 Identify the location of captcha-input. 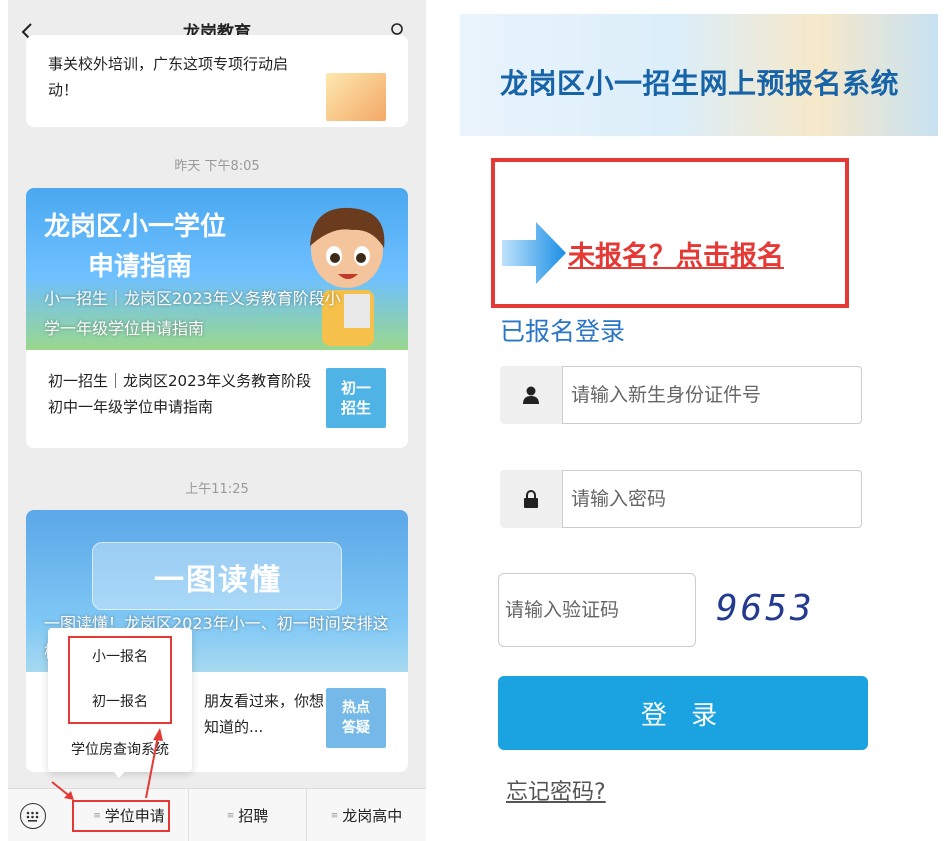
(597, 610).